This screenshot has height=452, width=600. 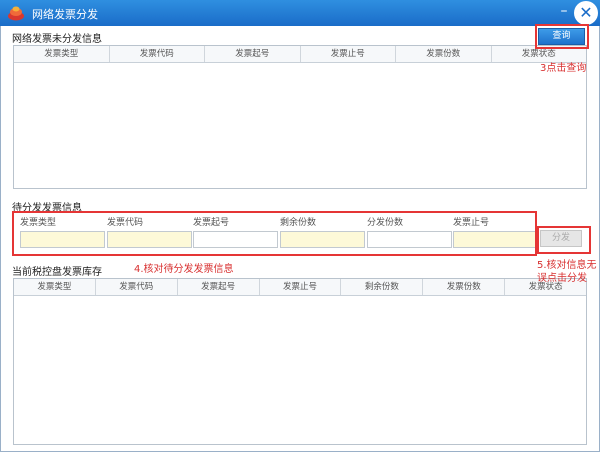 I want to click on window-title: 网络发票分发, so click(x=65, y=14).